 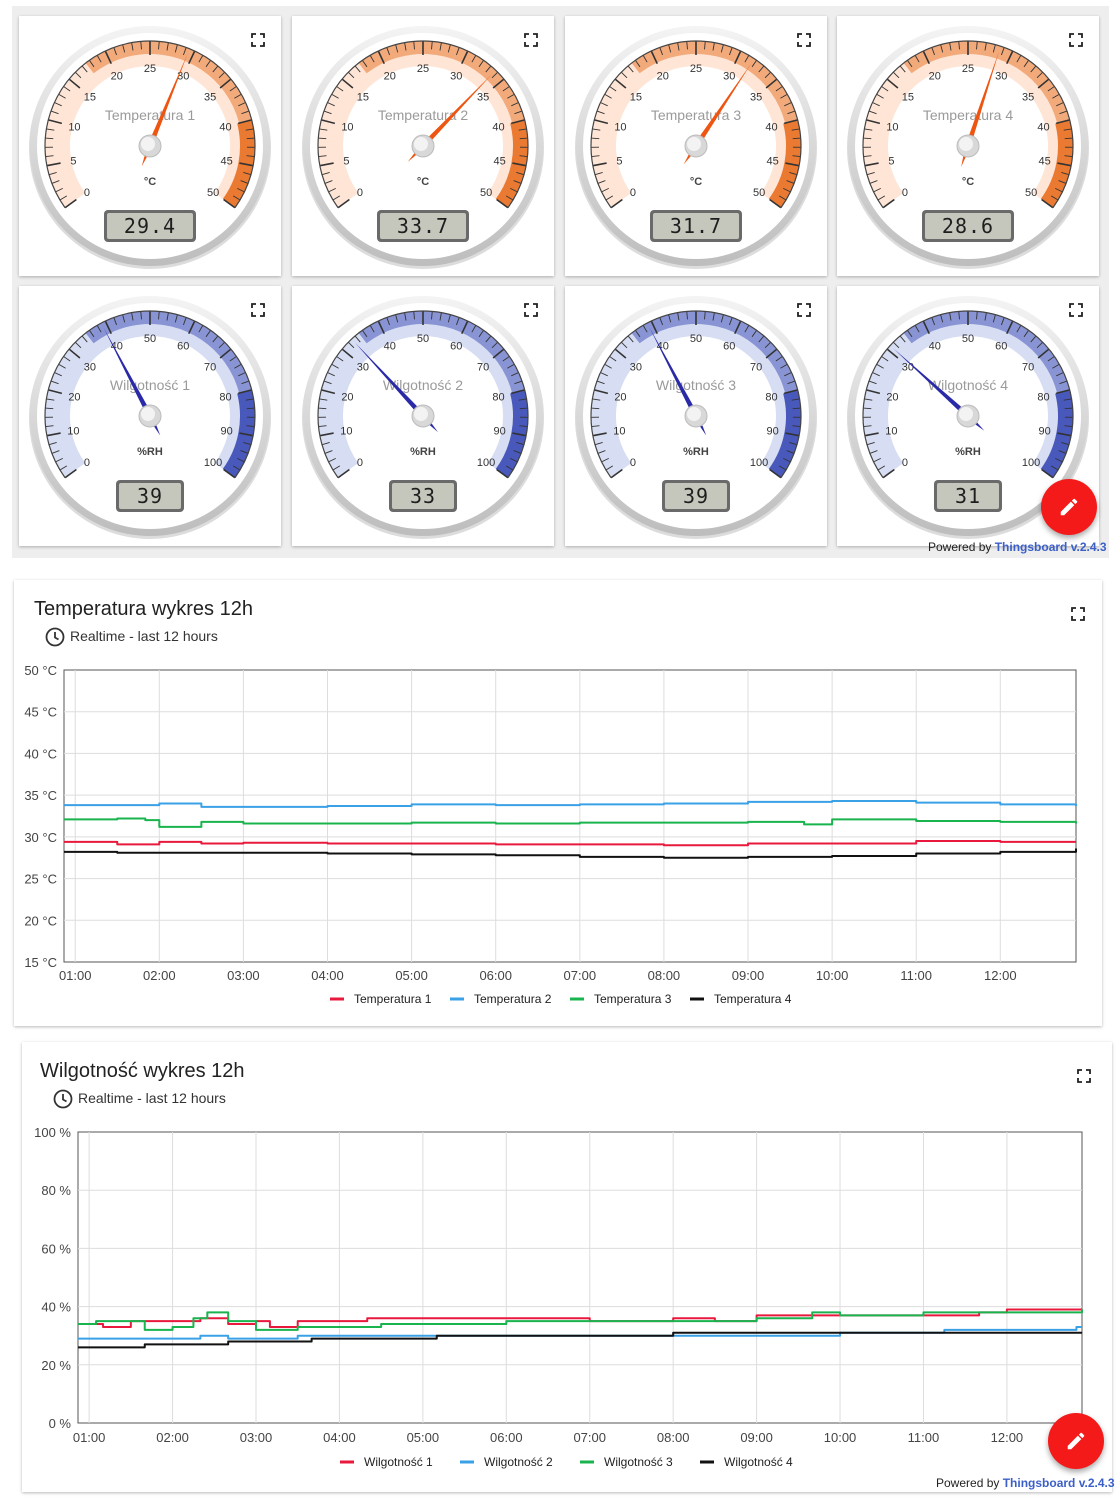 What do you see at coordinates (968, 147) in the screenshot?
I see `gauge-dial: 0 5 10 15 20 25 30 35 40 45 50 Temperatura 4 °C 28.6` at bounding box center [968, 147].